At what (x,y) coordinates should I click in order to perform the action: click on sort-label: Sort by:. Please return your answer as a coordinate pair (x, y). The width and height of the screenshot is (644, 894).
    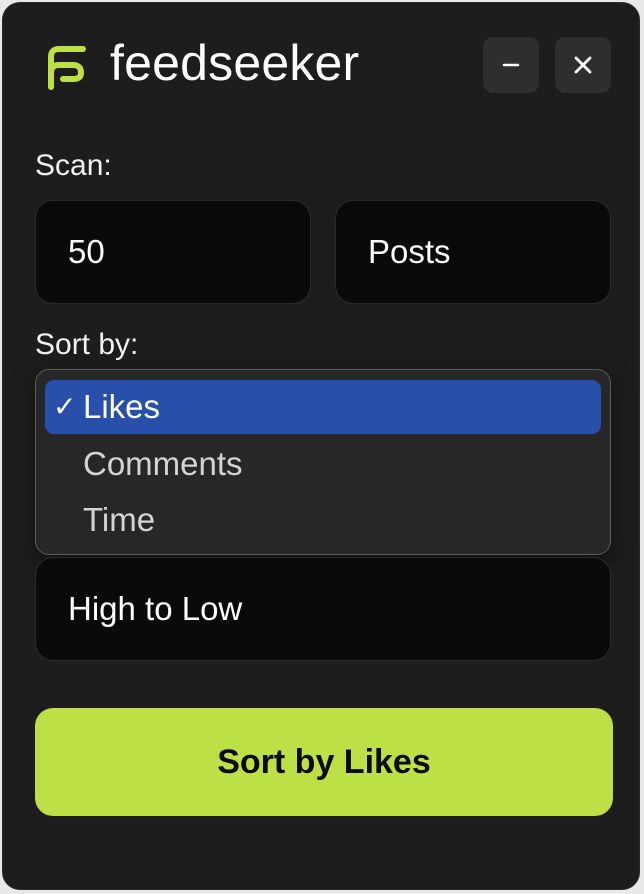
    Looking at the image, I should click on (87, 344).